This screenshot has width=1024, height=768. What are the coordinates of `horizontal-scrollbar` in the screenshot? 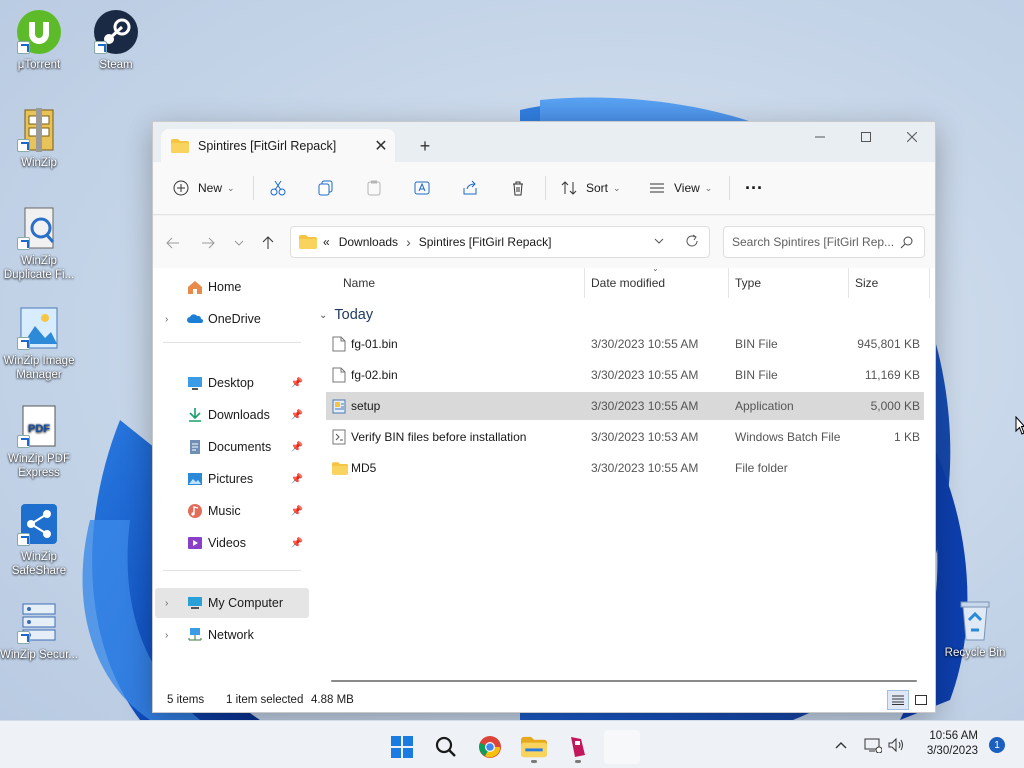 It's located at (624, 681).